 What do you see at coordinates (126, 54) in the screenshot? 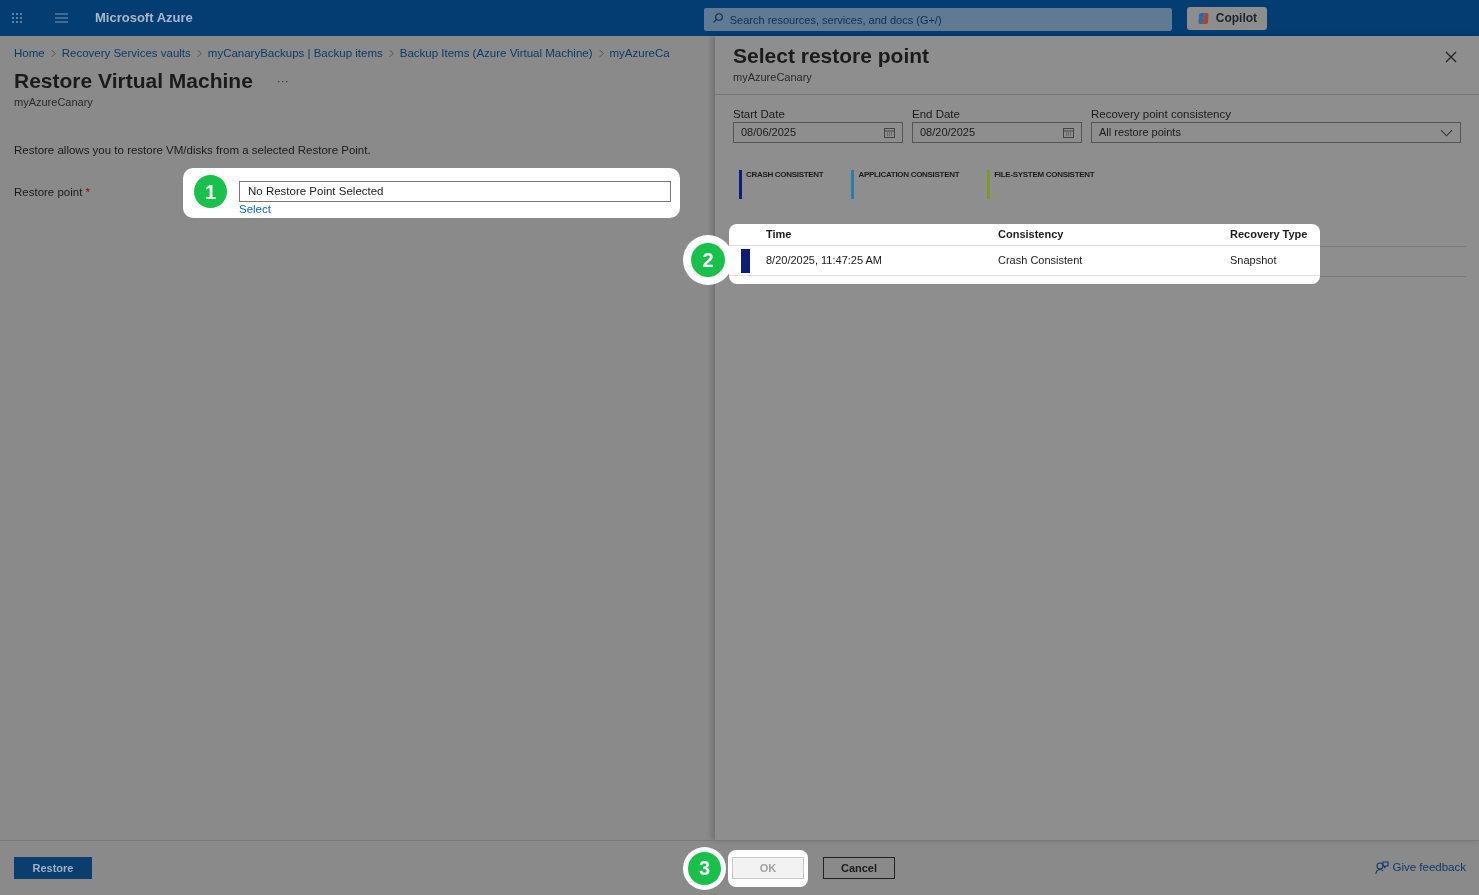
I see `breadcrumb-link: Recovery Services vaults` at bounding box center [126, 54].